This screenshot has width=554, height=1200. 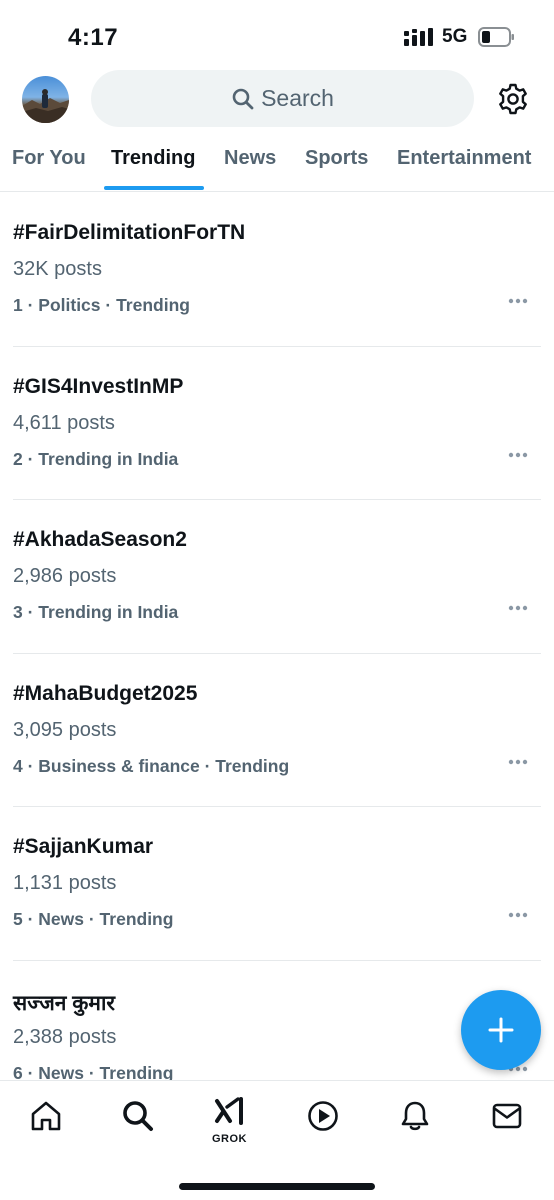 I want to click on plus-icon, so click(x=501, y=1030).